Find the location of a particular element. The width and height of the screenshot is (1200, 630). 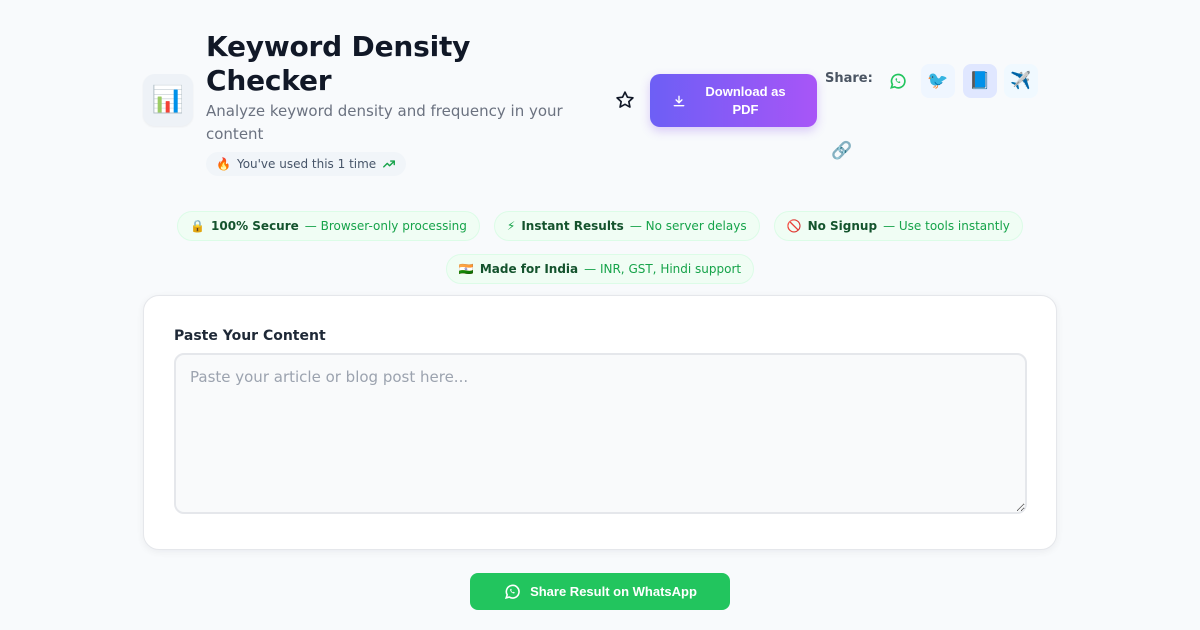

share-result-label: Share Result on WhatsApp is located at coordinates (613, 591).